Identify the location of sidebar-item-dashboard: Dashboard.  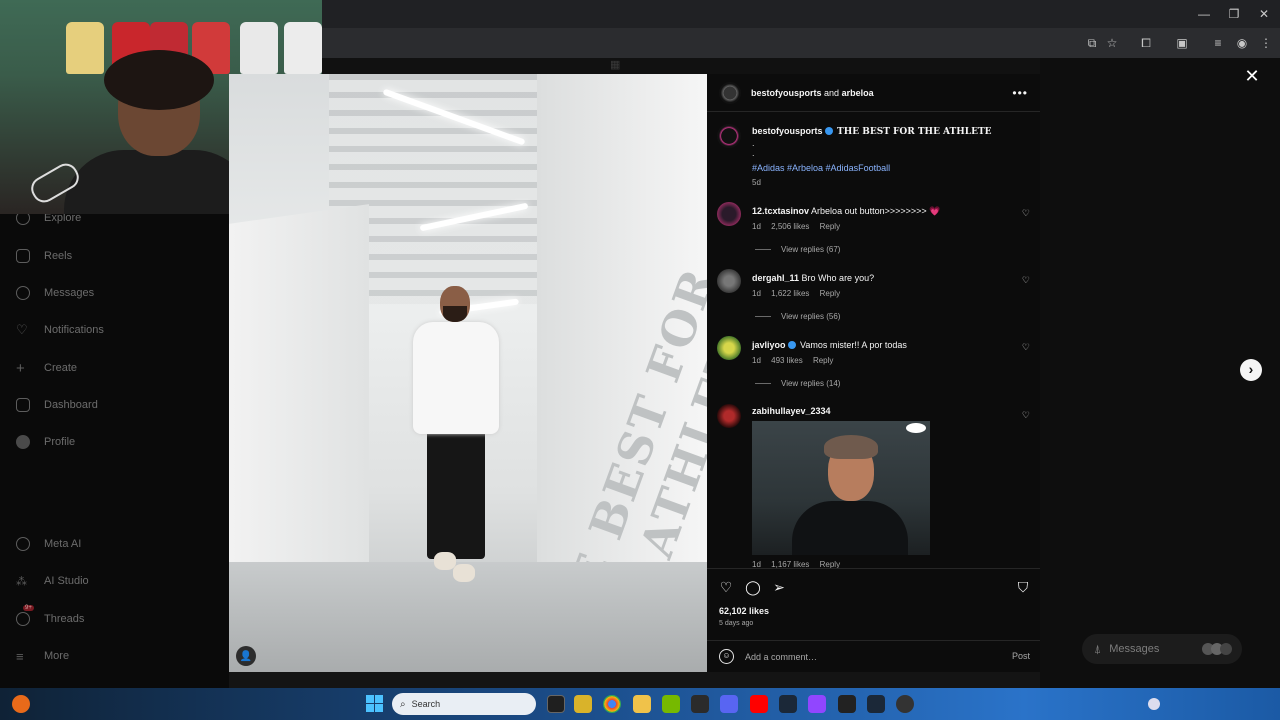
(57, 405).